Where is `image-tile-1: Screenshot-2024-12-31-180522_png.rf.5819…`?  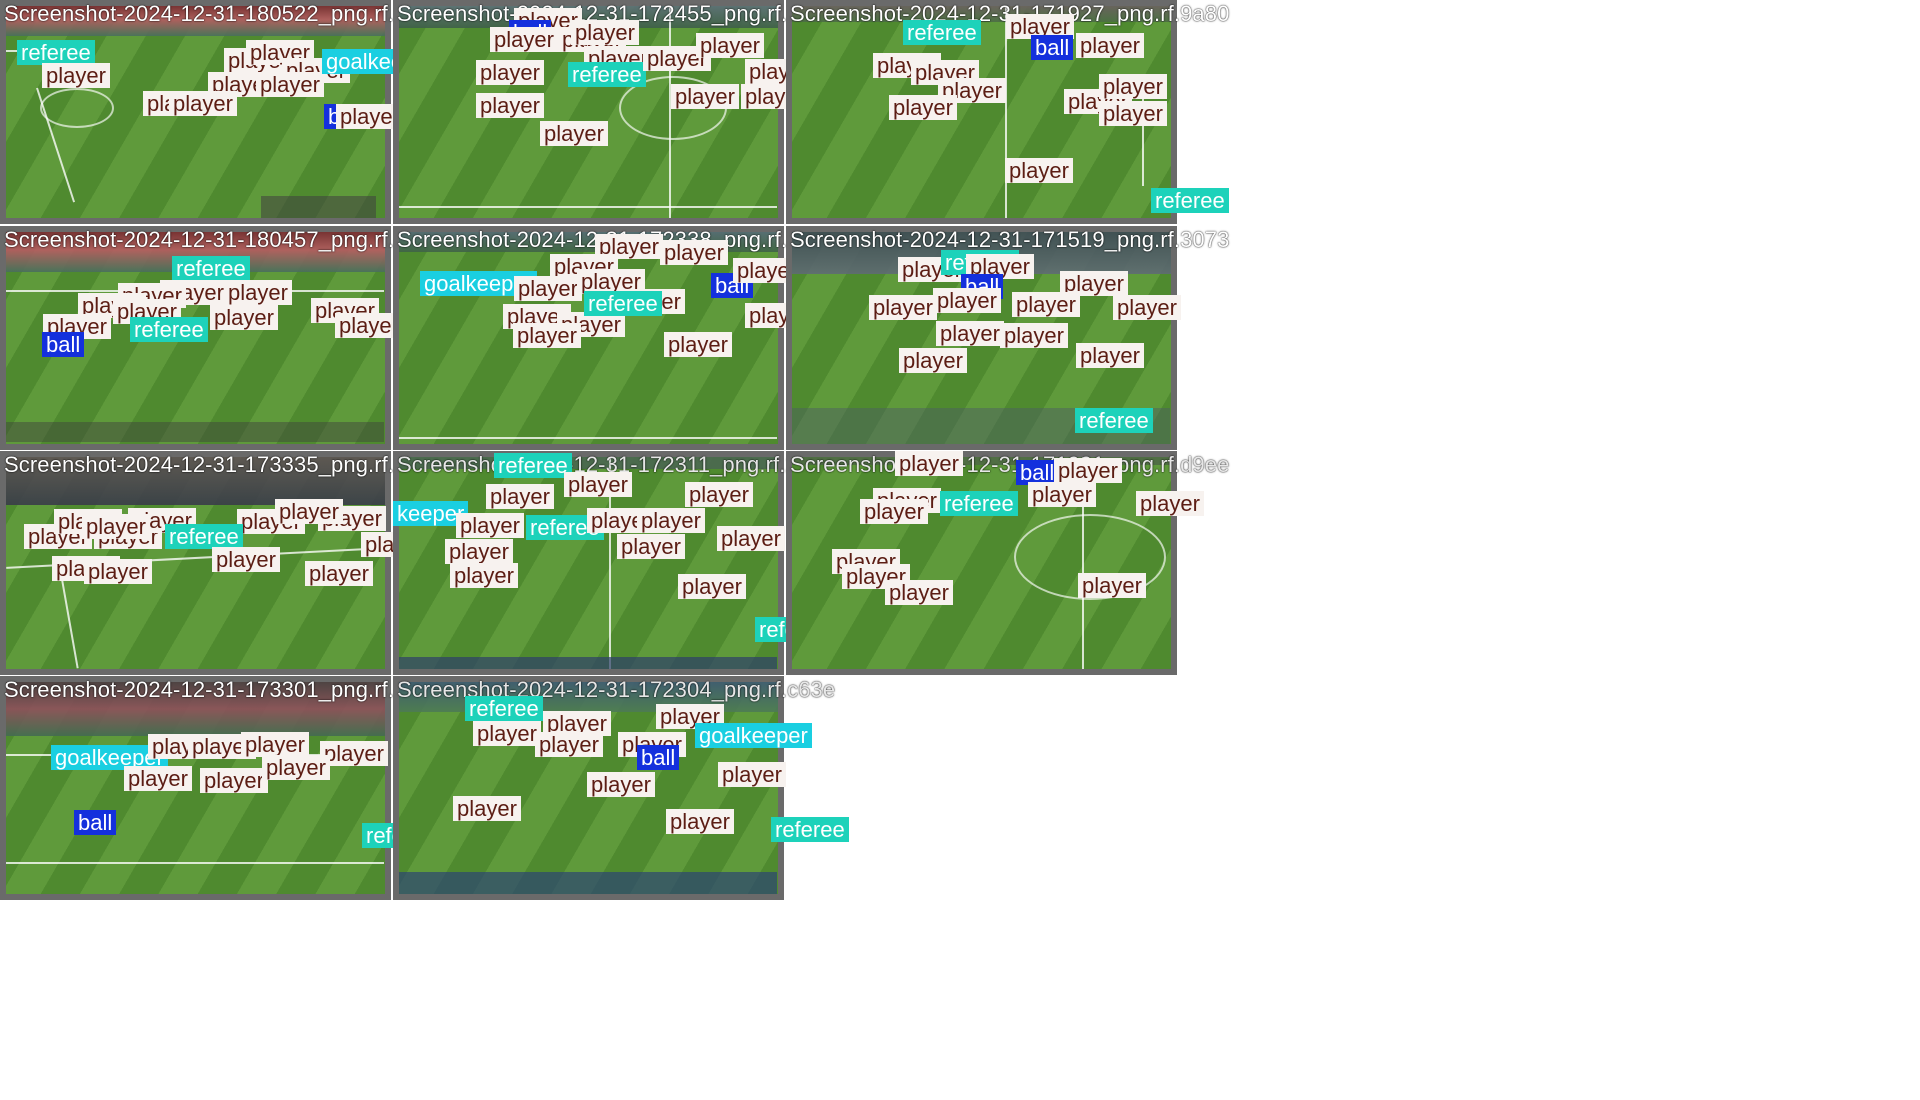
image-tile-1: Screenshot-2024-12-31-180522_png.rf.5819… is located at coordinates (228, 112).